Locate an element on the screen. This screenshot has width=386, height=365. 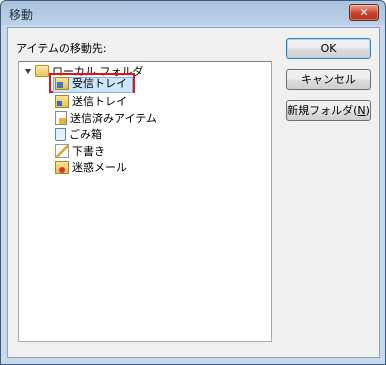
tree-item-label: 下書き is located at coordinates (88, 151).